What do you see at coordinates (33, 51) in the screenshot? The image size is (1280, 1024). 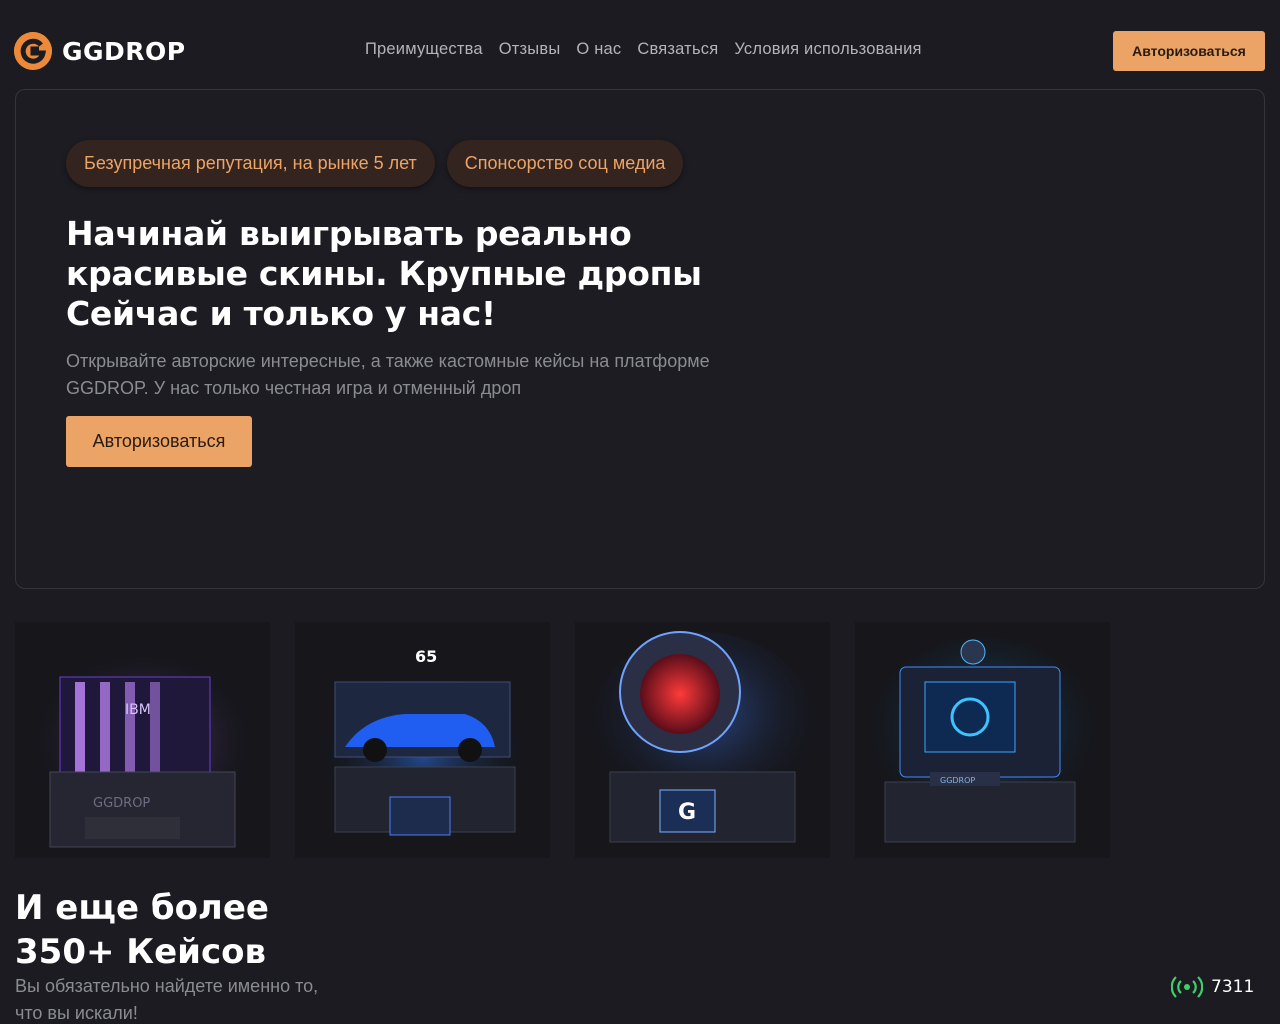 I see `logo-icon` at bounding box center [33, 51].